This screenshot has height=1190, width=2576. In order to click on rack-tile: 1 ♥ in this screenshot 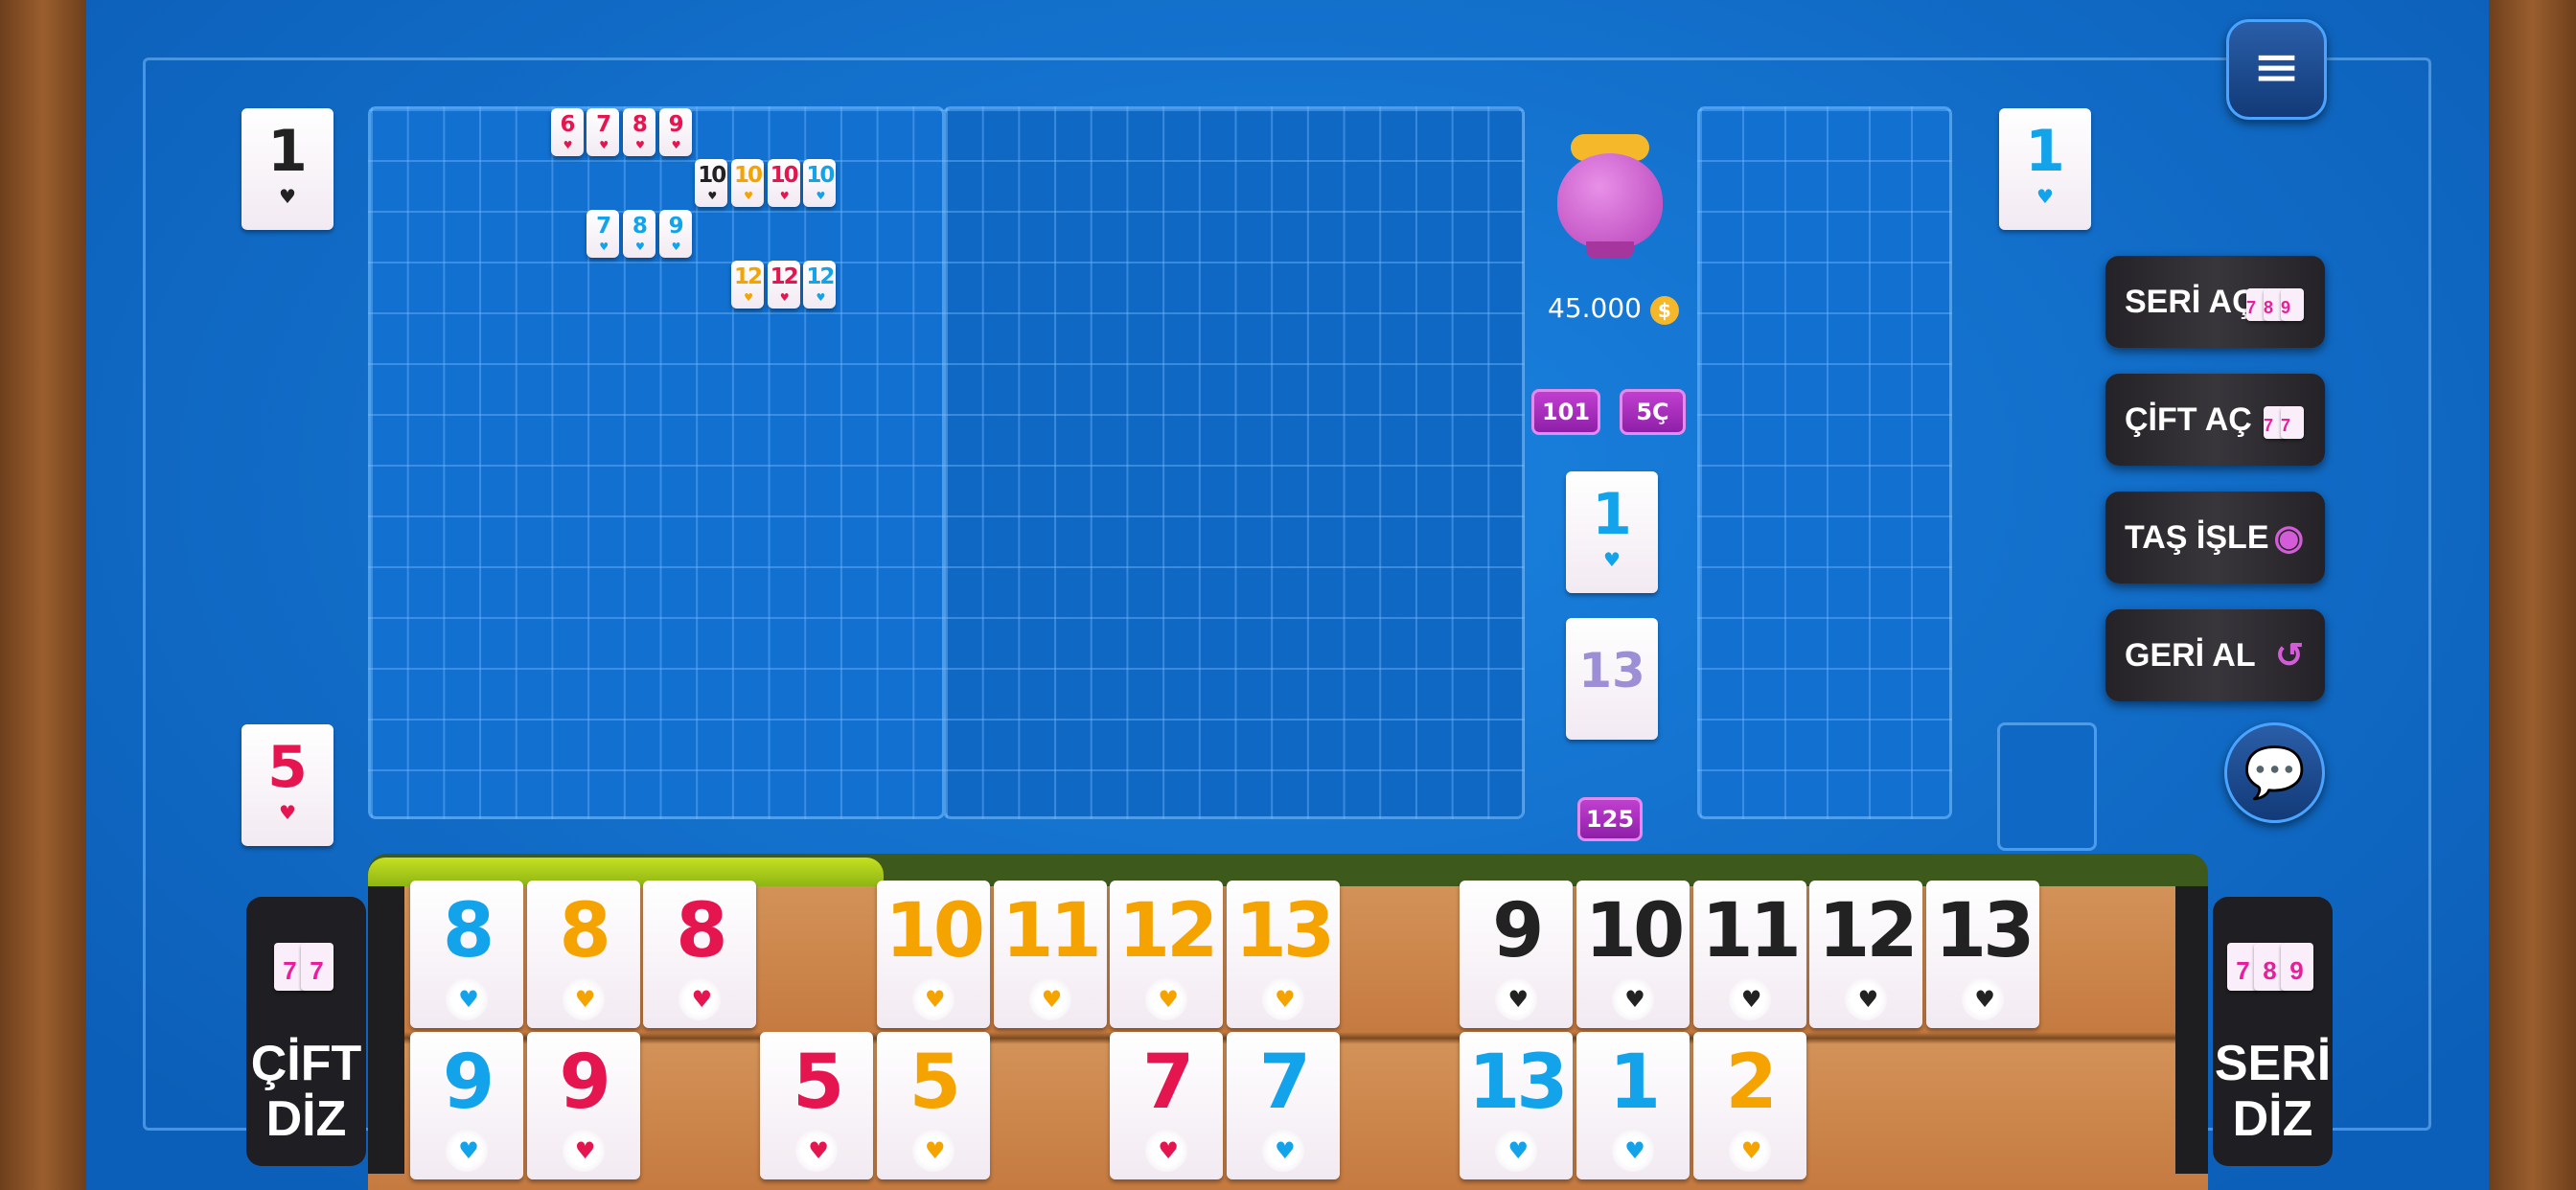, I will do `click(1633, 1105)`.